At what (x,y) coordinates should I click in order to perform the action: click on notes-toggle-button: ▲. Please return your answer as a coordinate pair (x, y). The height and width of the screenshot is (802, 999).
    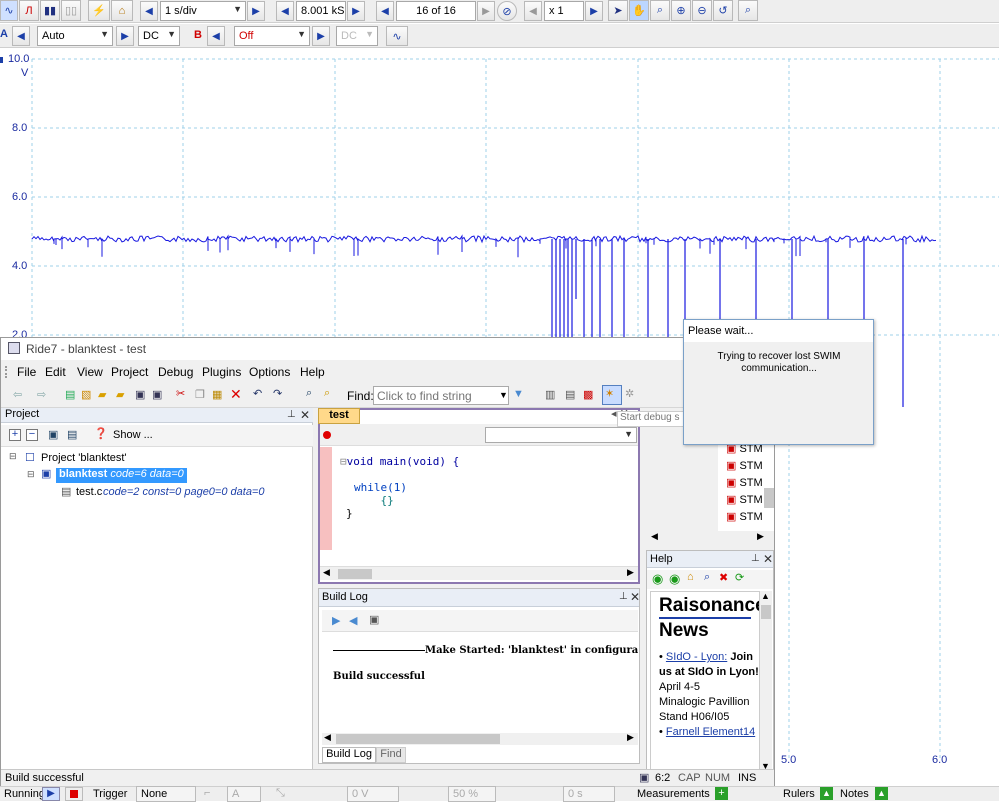
    Looking at the image, I should click on (881, 793).